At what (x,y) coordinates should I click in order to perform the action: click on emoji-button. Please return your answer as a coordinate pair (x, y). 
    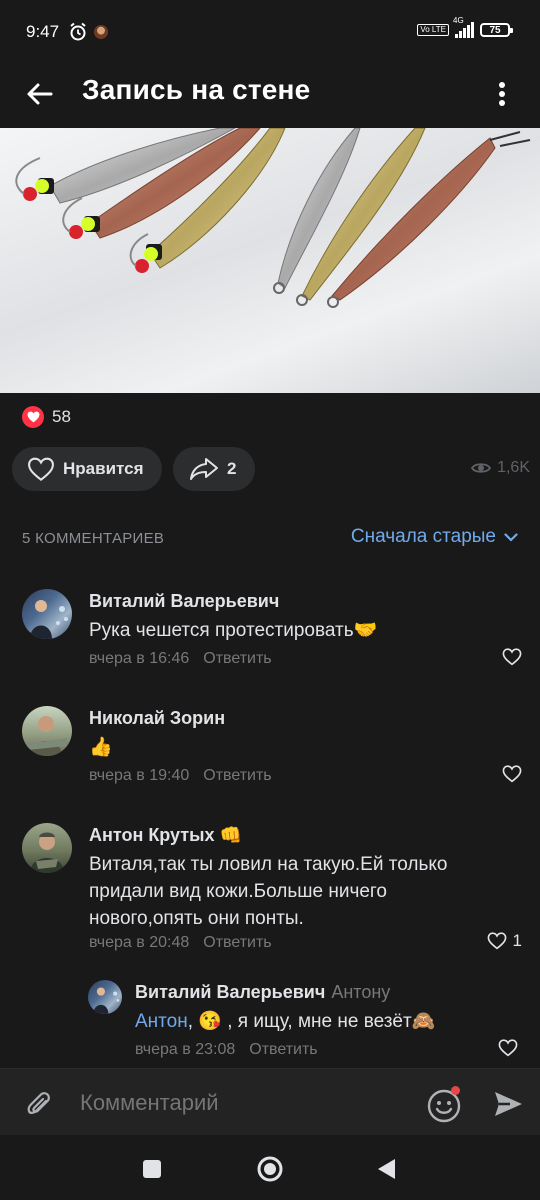
    Looking at the image, I should click on (444, 1104).